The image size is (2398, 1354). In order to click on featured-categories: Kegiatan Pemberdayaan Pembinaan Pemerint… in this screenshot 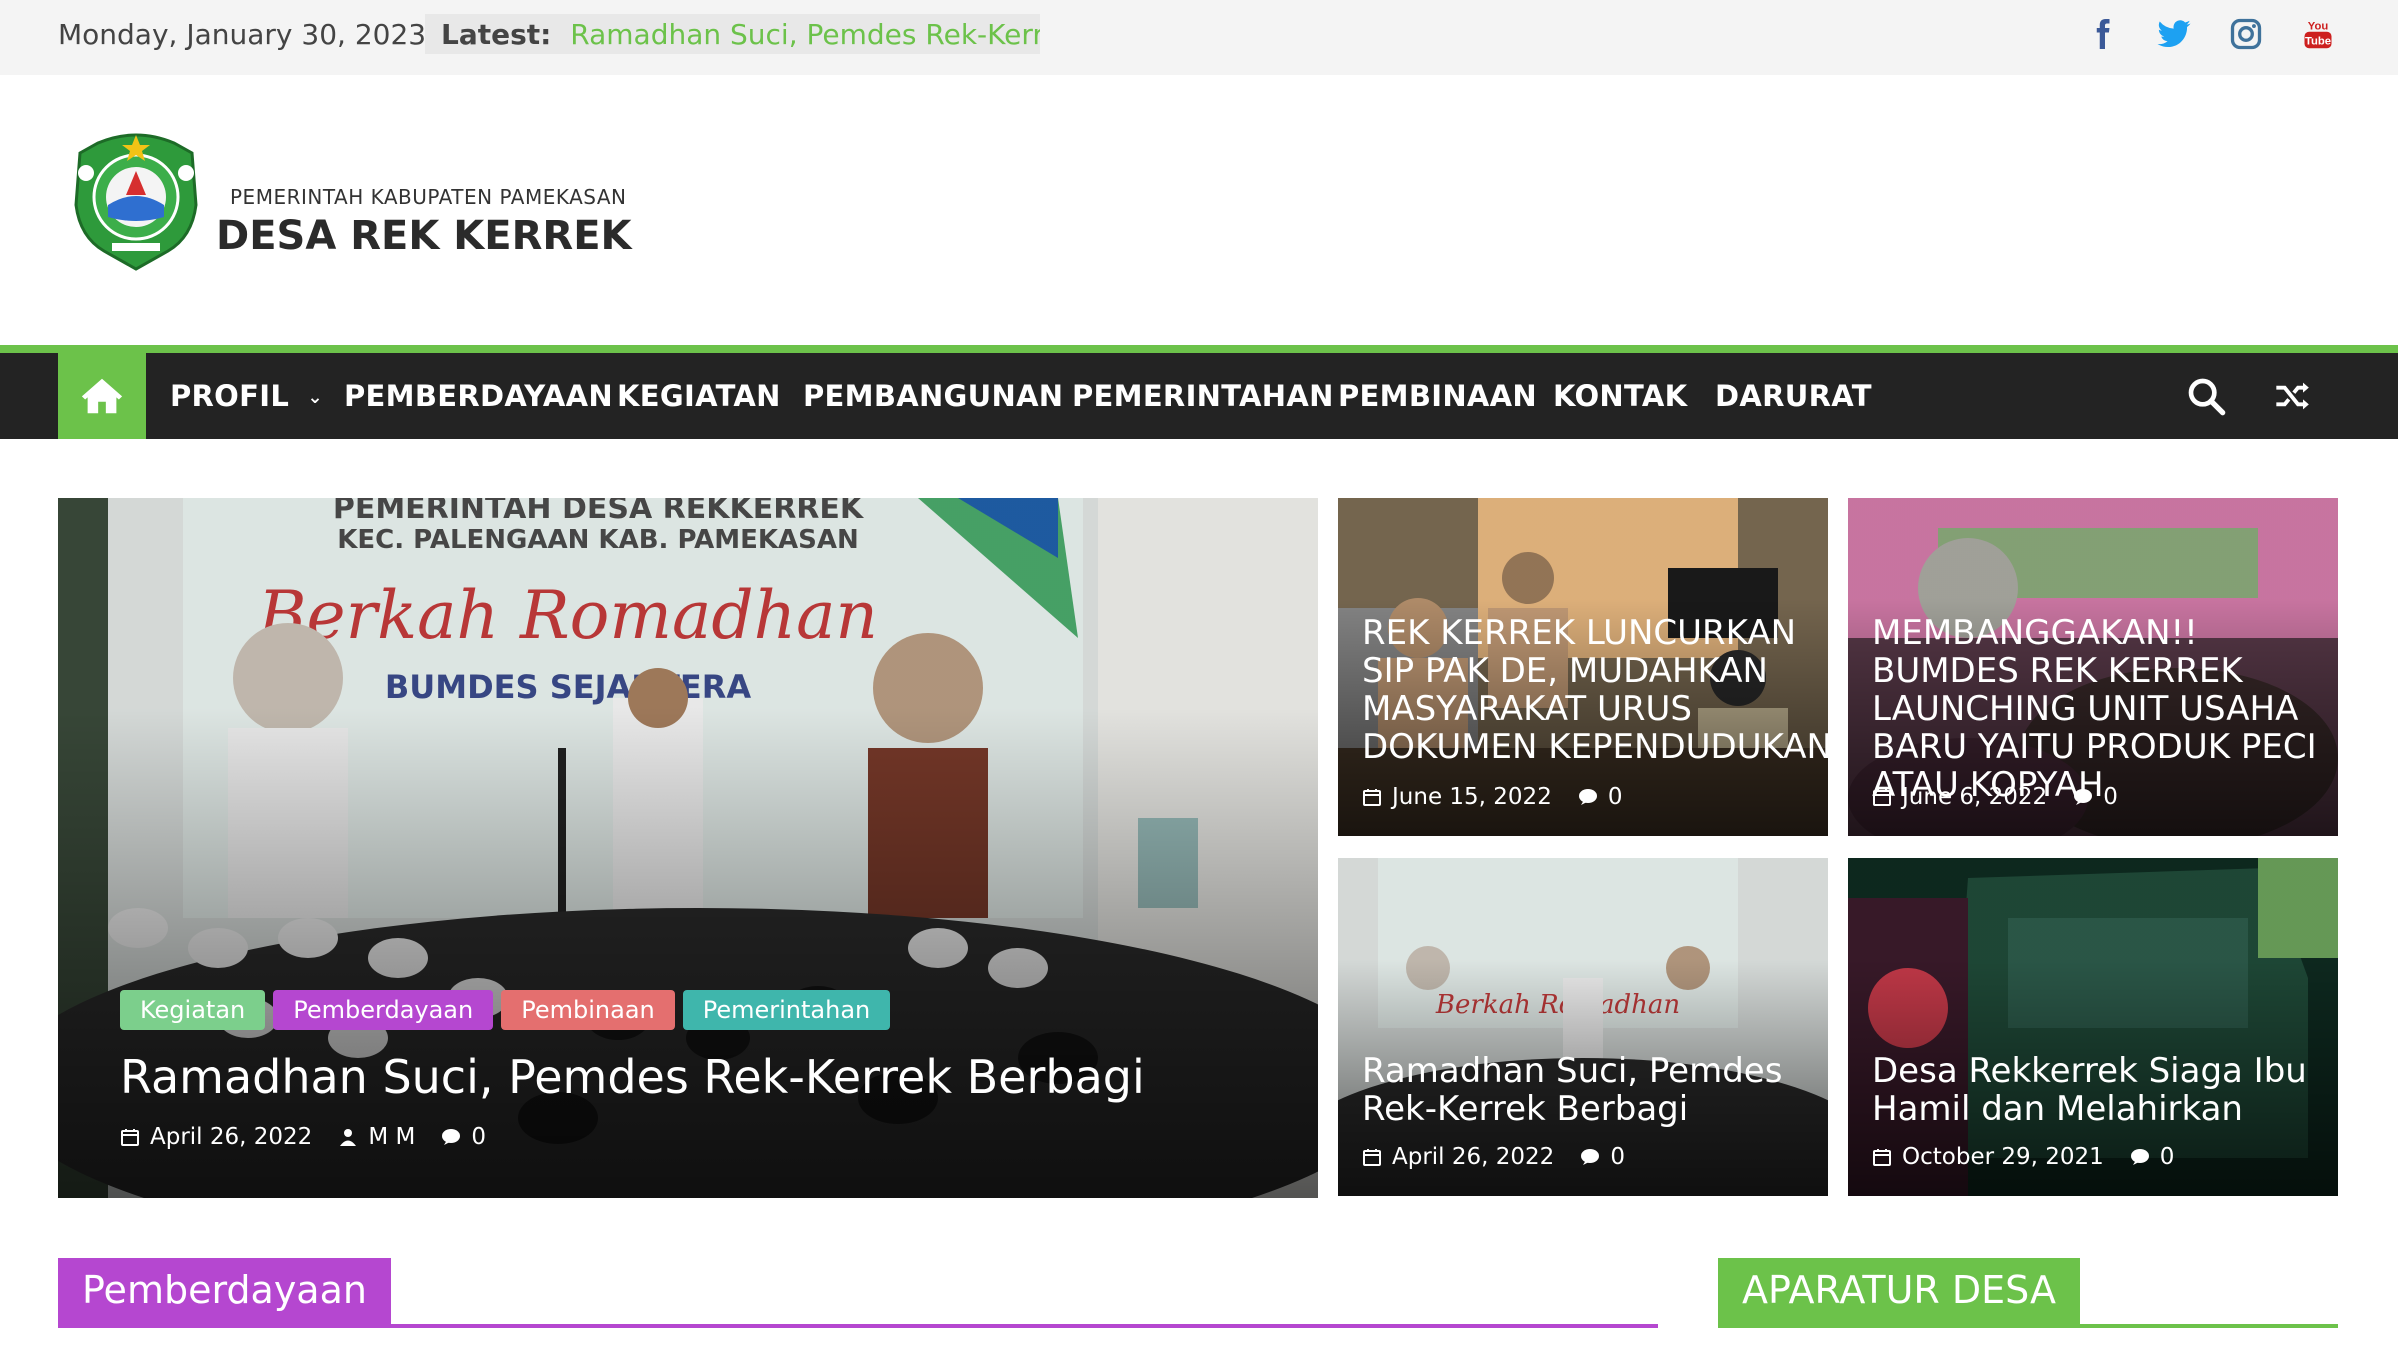, I will do `click(505, 1010)`.